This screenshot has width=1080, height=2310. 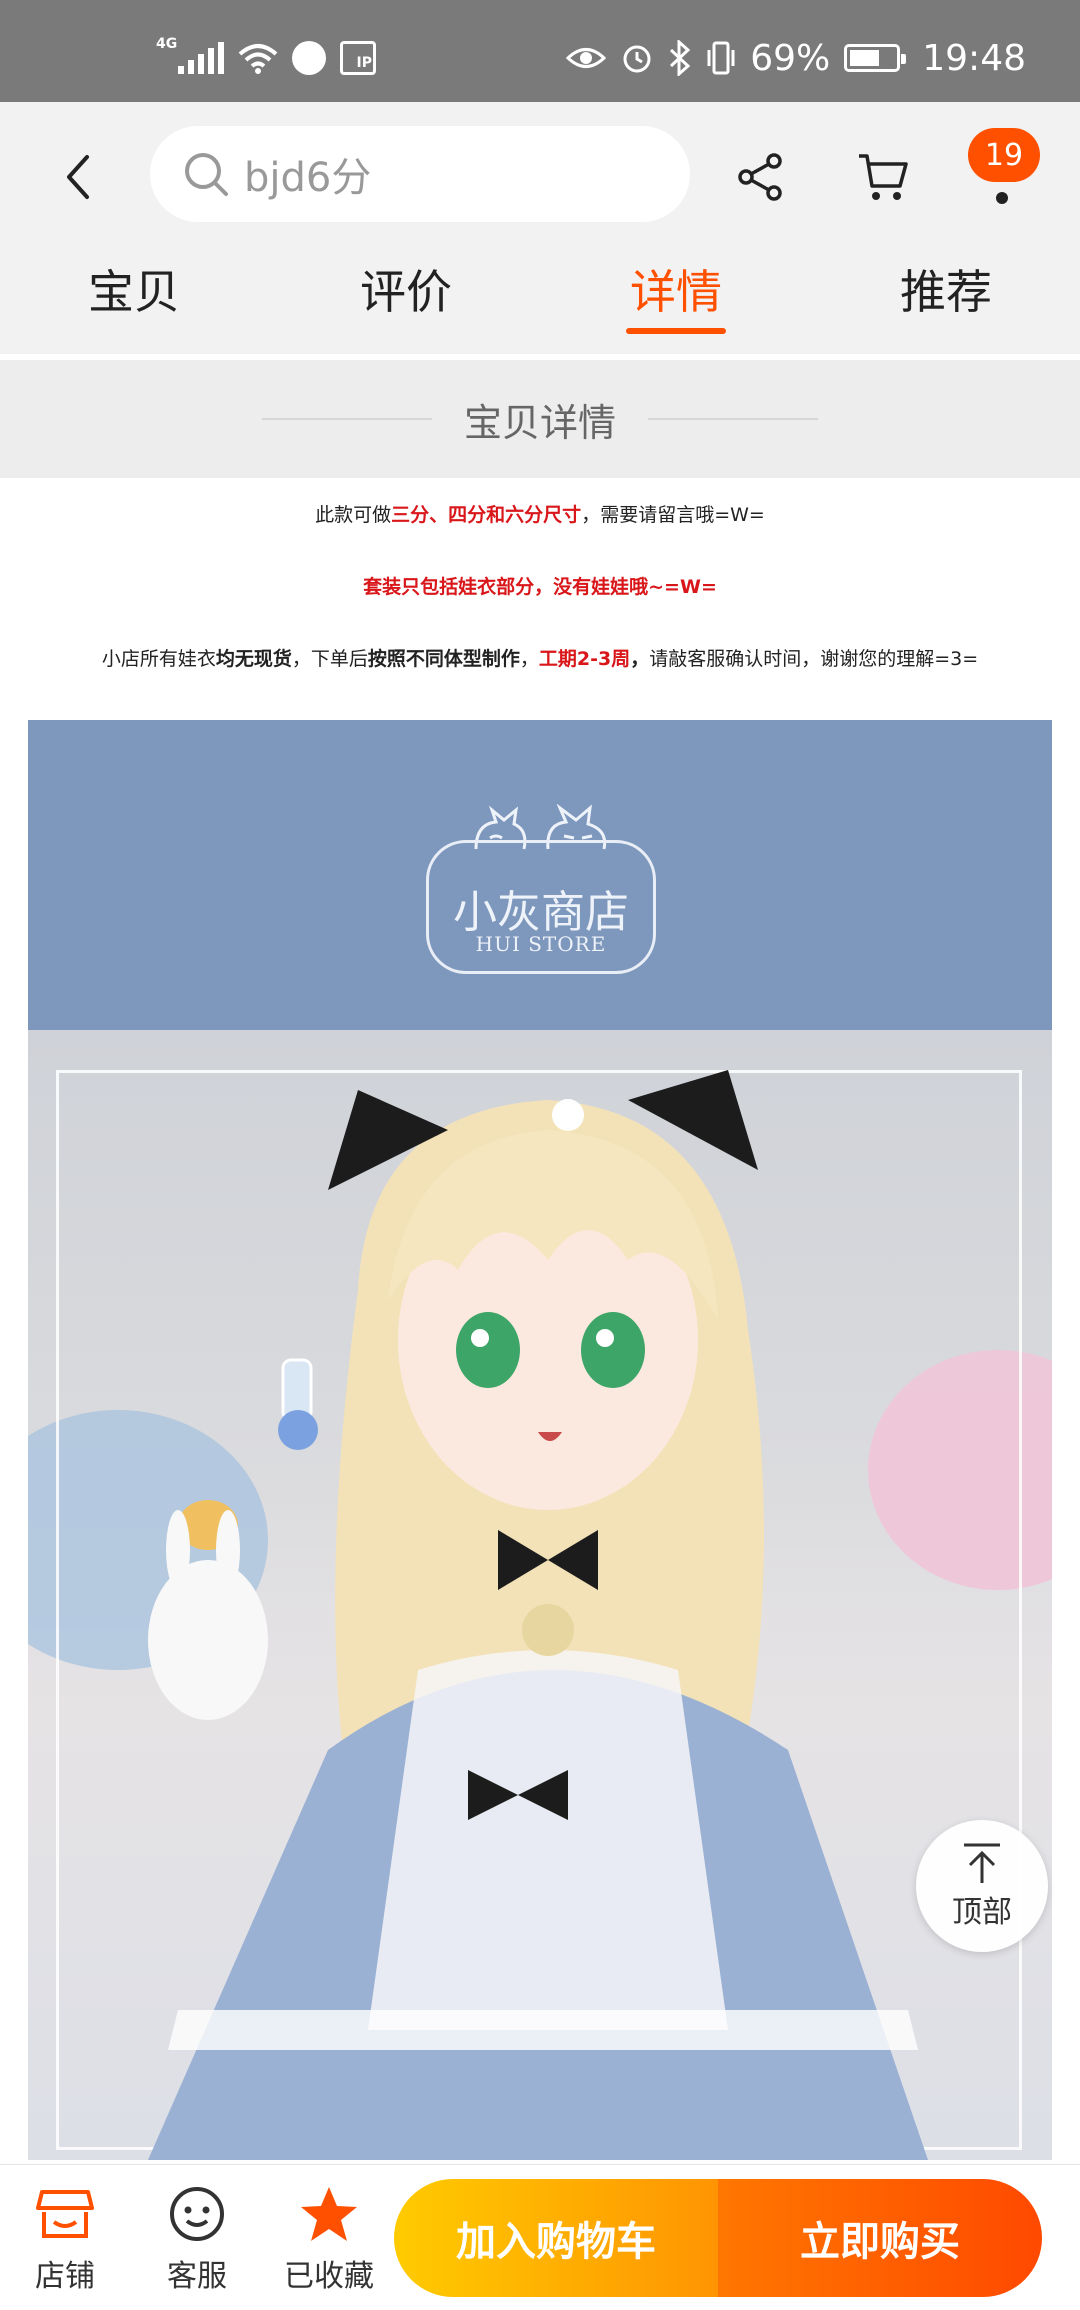 I want to click on shop-button: 店铺, so click(x=65, y=2238).